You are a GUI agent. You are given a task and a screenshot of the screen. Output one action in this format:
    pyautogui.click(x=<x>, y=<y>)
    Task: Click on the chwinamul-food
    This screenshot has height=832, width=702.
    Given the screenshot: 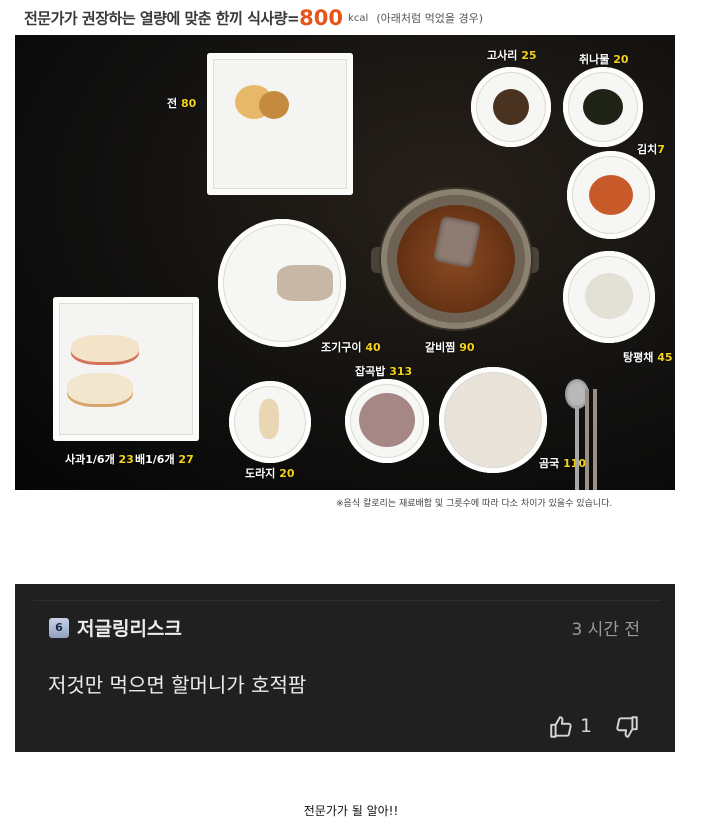 What is the action you would take?
    pyautogui.click(x=603, y=107)
    